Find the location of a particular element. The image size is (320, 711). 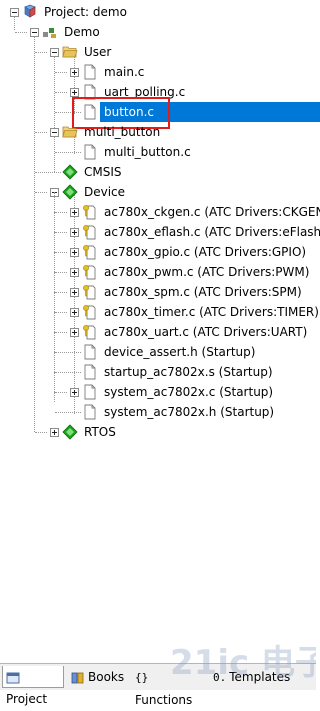

file-gpio: ac780x_gpio.c (ATC Drivers:GPIO) is located at coordinates (158, 247).